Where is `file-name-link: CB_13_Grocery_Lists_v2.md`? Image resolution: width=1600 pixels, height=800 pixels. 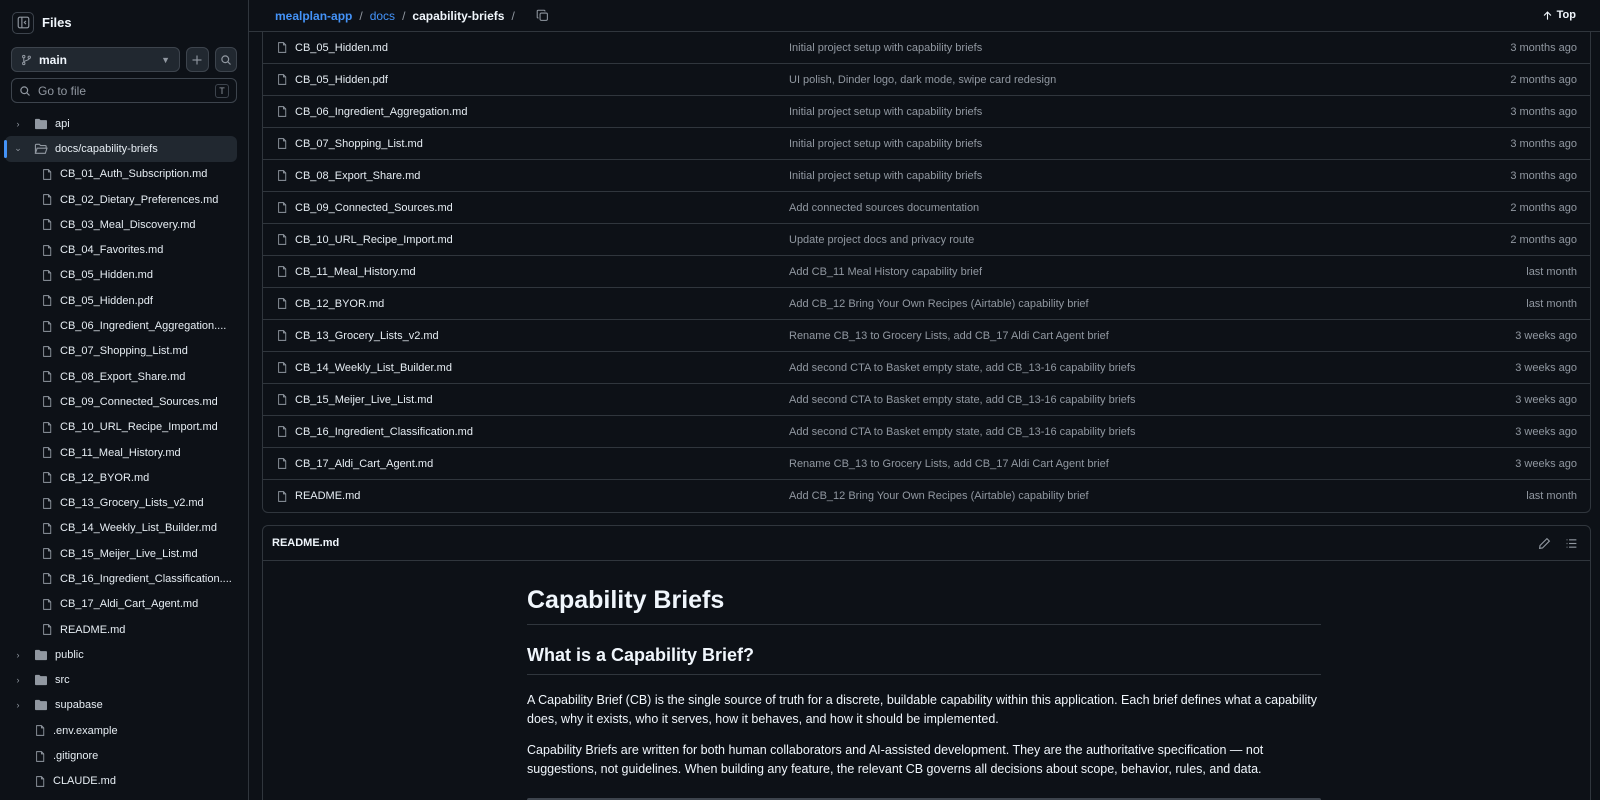
file-name-link: CB_13_Grocery_Lists_v2.md is located at coordinates (542, 336).